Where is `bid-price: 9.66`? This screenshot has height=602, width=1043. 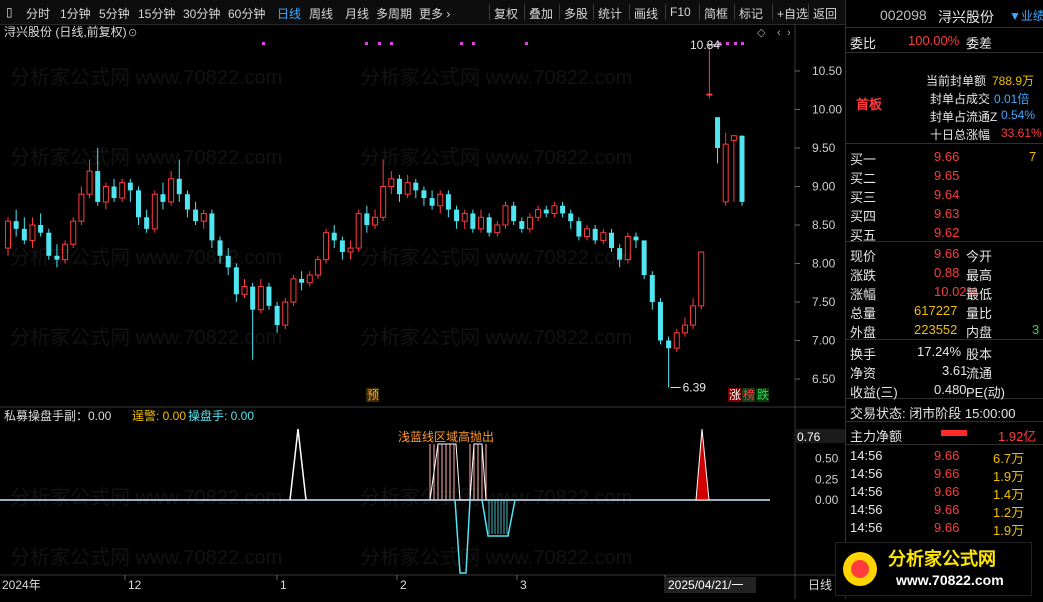
bid-price: 9.66 is located at coordinates (947, 156).